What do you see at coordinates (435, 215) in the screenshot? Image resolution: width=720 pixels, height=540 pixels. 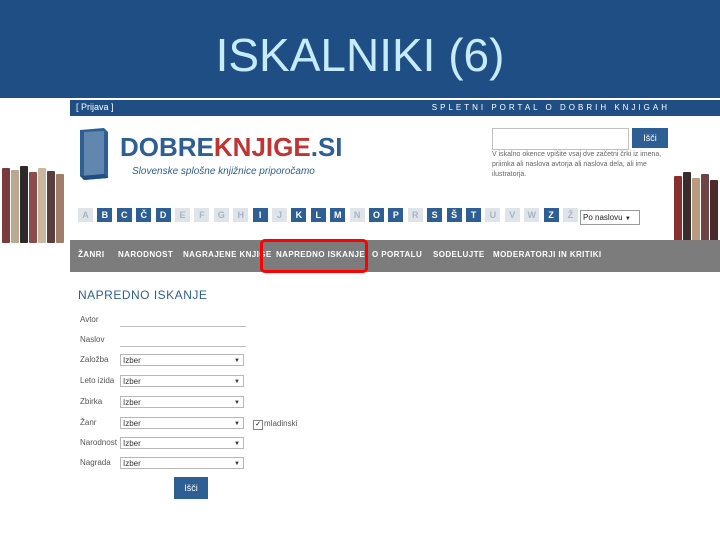 I see `alphabet-letter: S` at bounding box center [435, 215].